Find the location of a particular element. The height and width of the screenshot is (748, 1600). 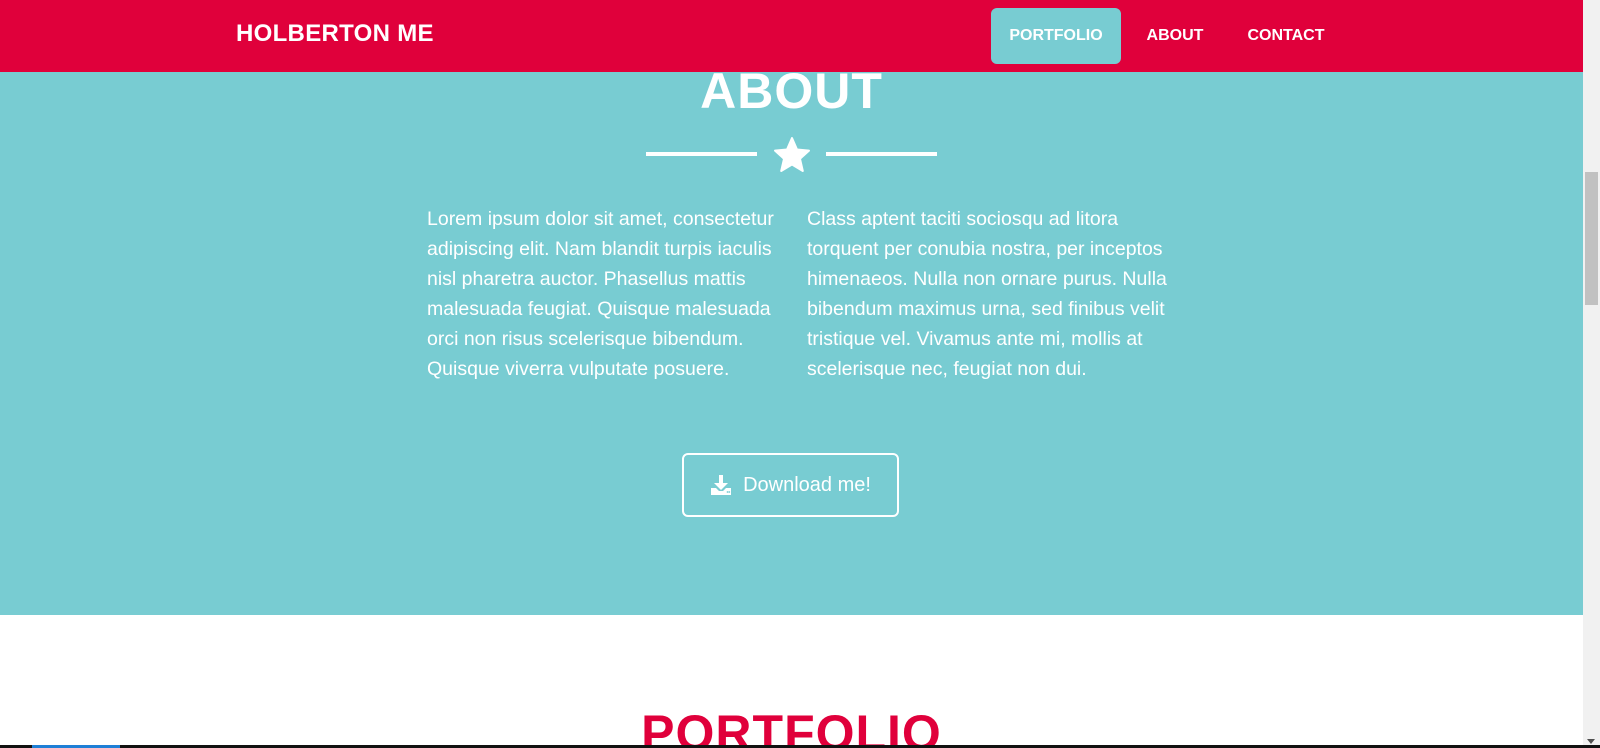

download-button: Download me! is located at coordinates (790, 485).